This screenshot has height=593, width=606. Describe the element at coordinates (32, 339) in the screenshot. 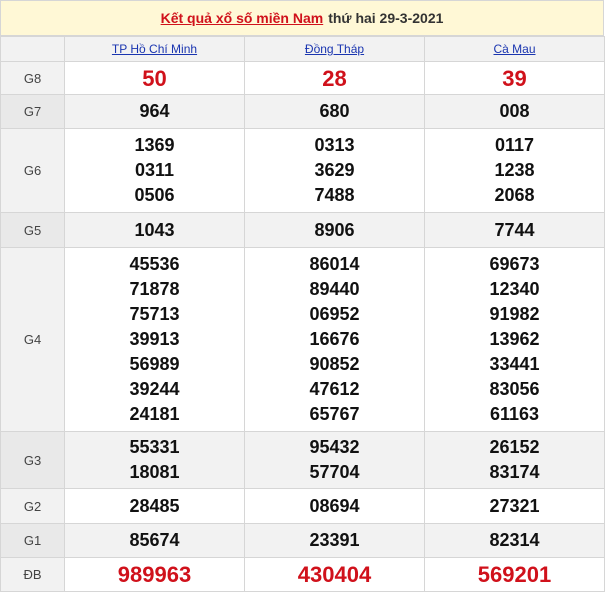

I see `prize-label: G4` at that location.